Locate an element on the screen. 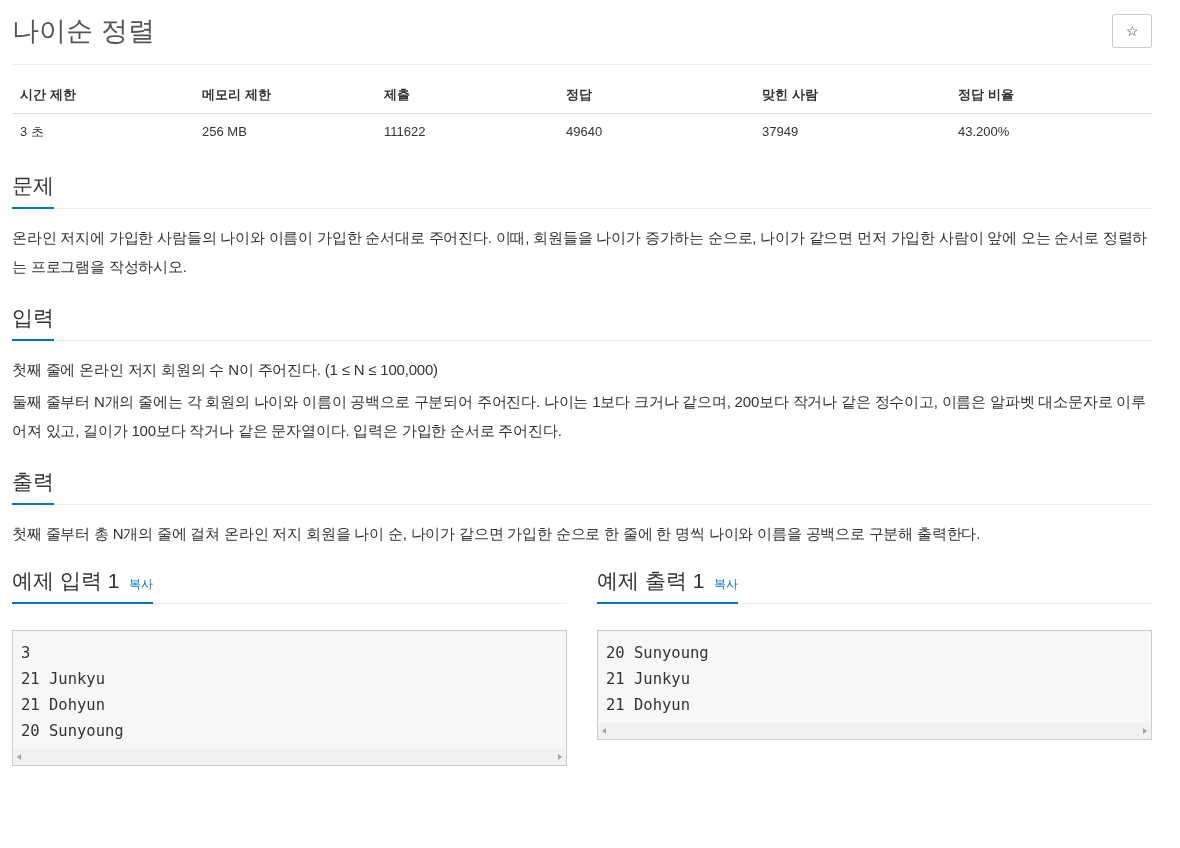 The image size is (1180, 848). table-cell-text: 256 MB is located at coordinates (225, 131).